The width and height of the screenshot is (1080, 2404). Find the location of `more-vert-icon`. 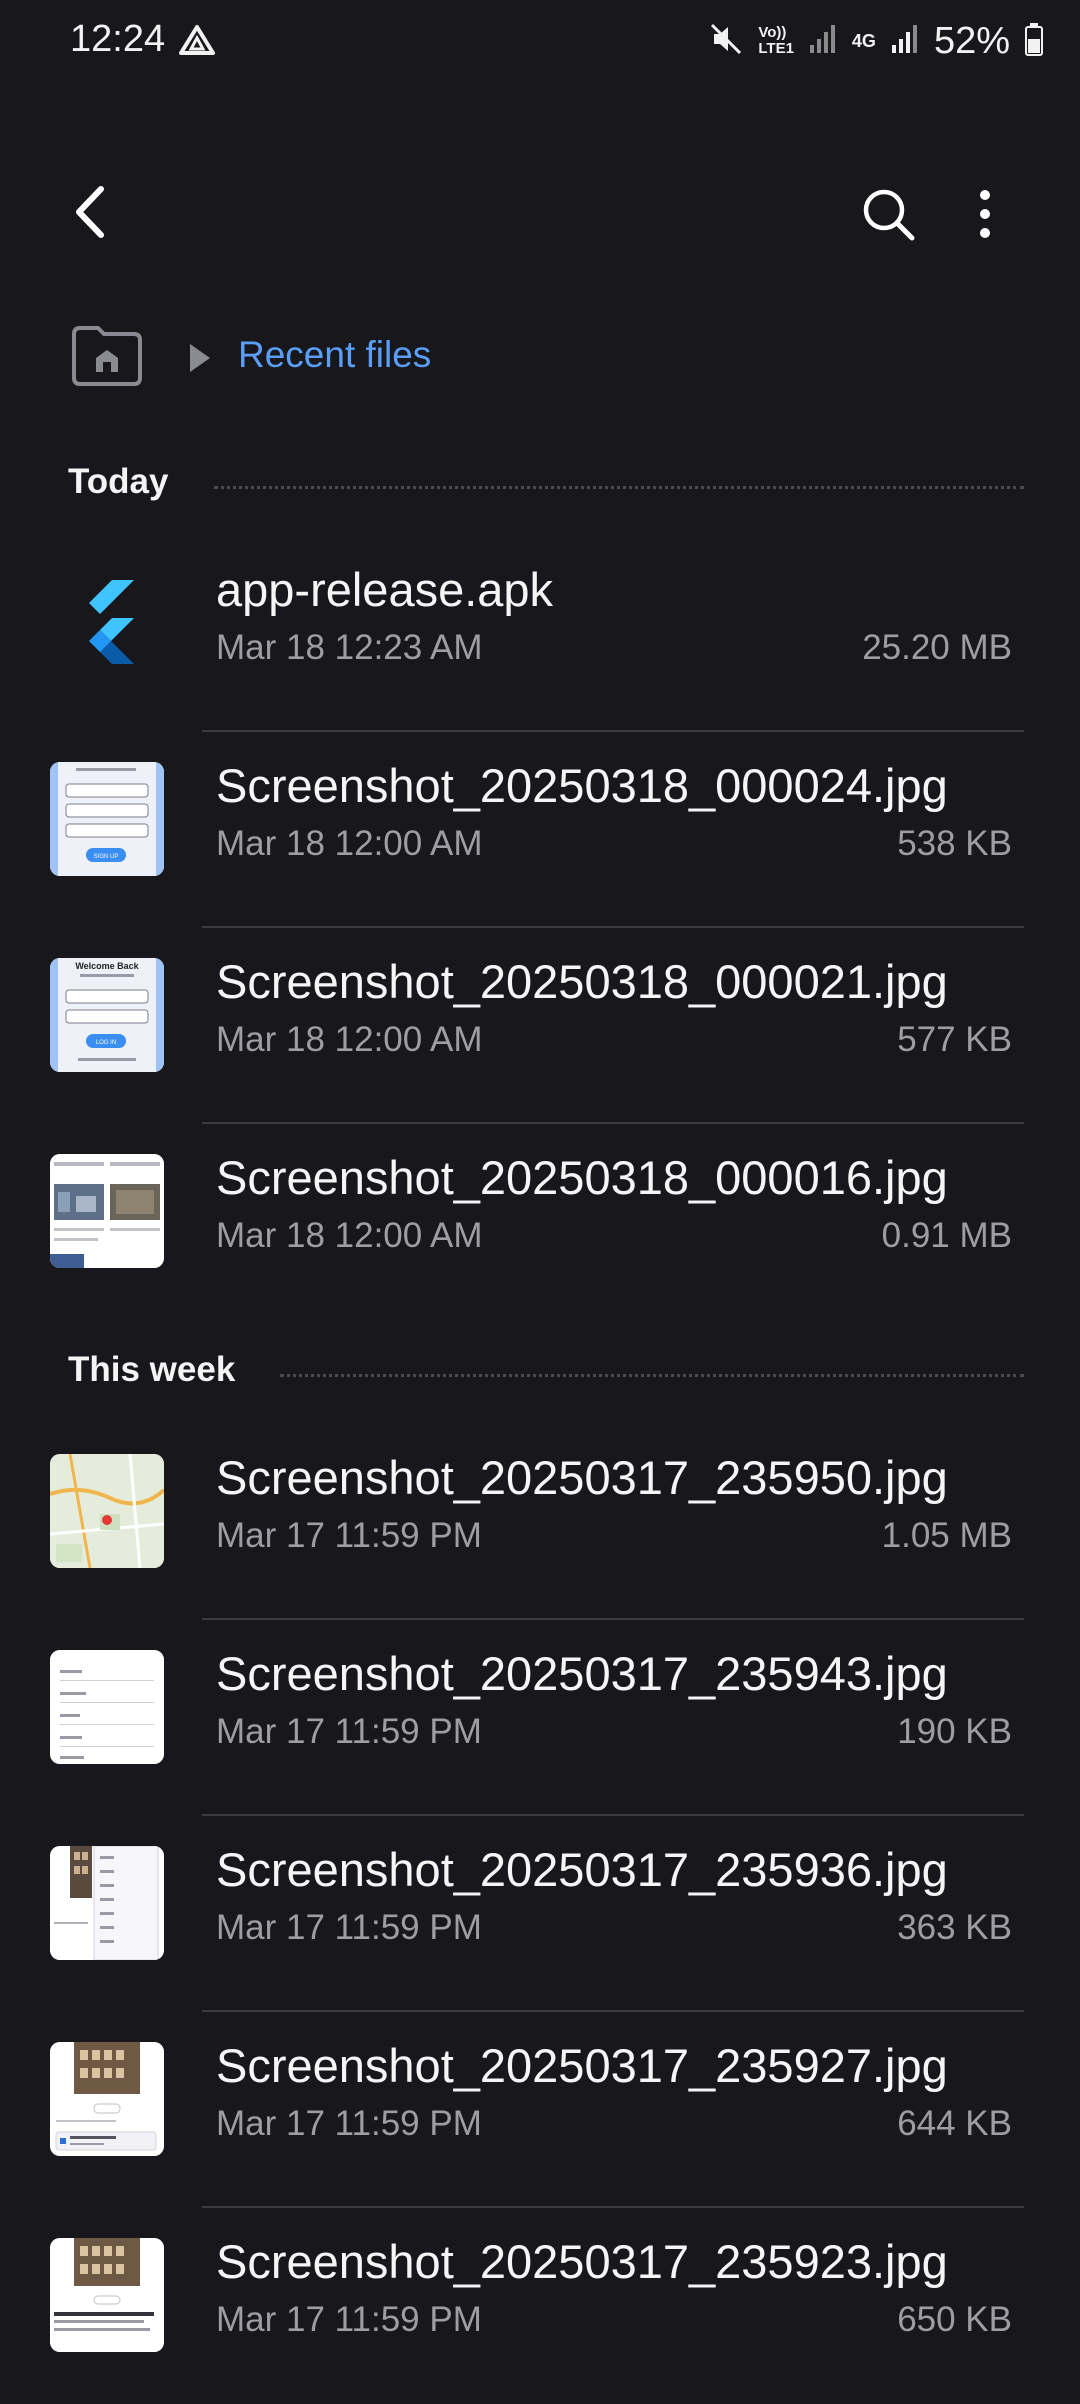

more-vert-icon is located at coordinates (985, 214).